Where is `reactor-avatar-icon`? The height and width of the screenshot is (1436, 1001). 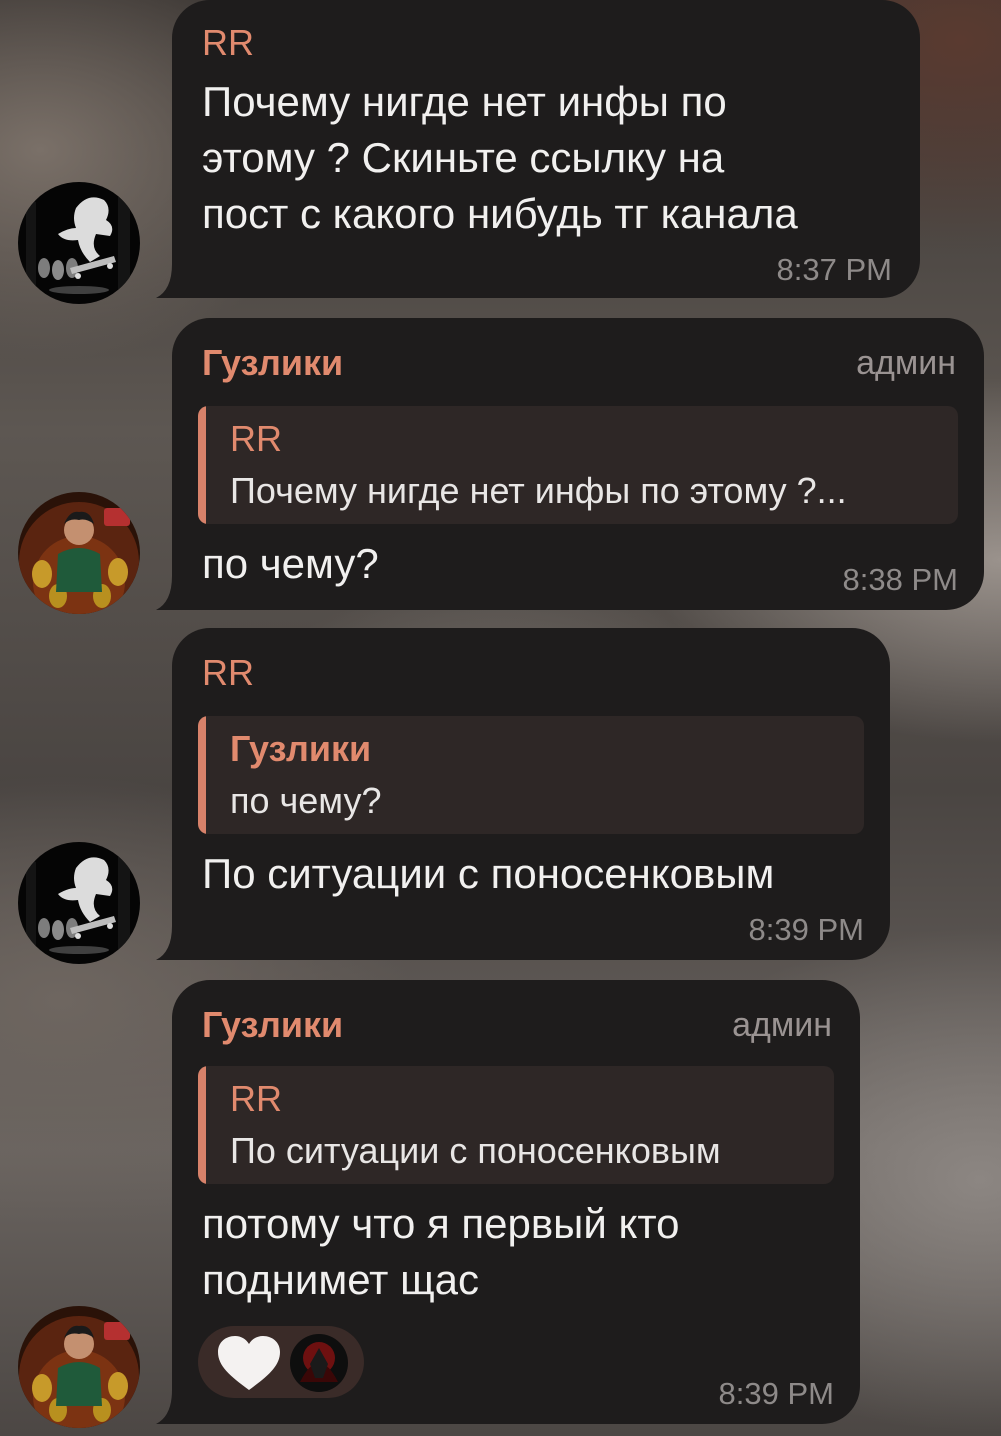 reactor-avatar-icon is located at coordinates (319, 1363).